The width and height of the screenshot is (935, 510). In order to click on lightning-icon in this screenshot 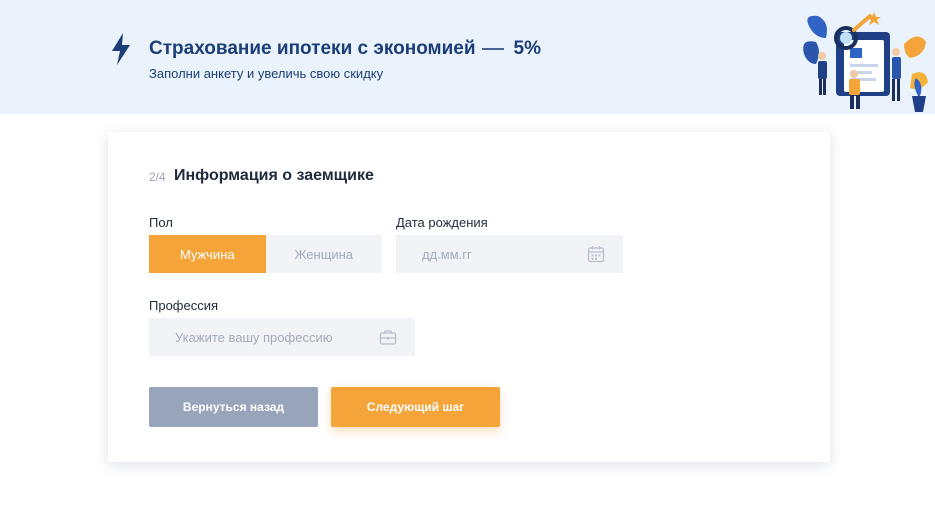, I will do `click(121, 49)`.